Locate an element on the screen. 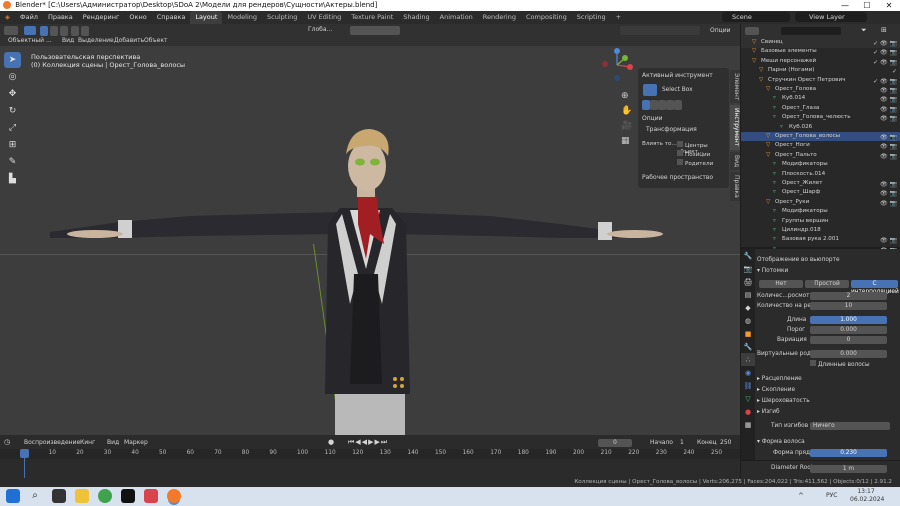  workspace-tab-uv-editing: UV Editing is located at coordinates (324, 17).